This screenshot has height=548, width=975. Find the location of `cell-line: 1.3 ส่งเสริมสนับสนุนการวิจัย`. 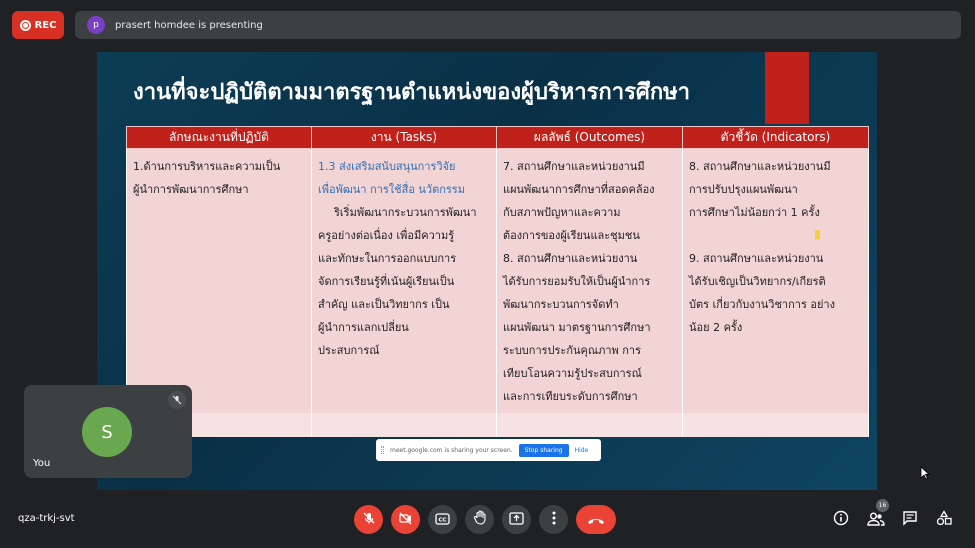

cell-line: 1.3 ส่งเสริมสนับสนุนการวิจัย is located at coordinates (387, 166).